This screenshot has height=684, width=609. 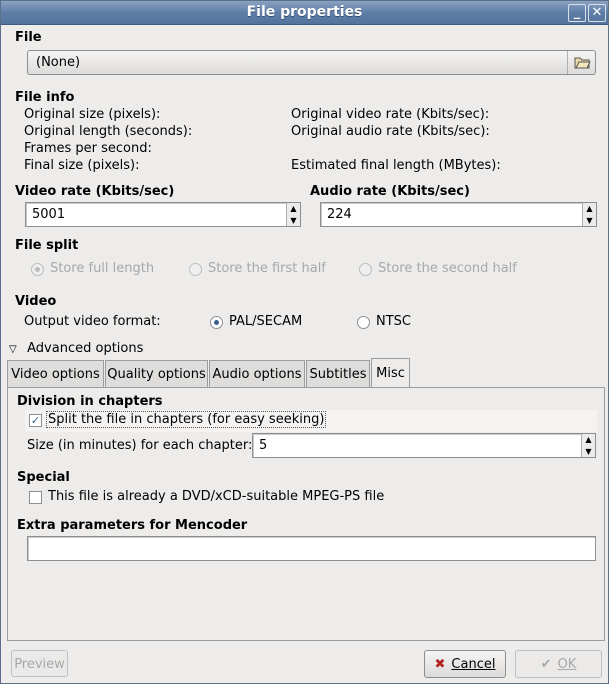 I want to click on cancel-icon: ✖, so click(x=440, y=664).